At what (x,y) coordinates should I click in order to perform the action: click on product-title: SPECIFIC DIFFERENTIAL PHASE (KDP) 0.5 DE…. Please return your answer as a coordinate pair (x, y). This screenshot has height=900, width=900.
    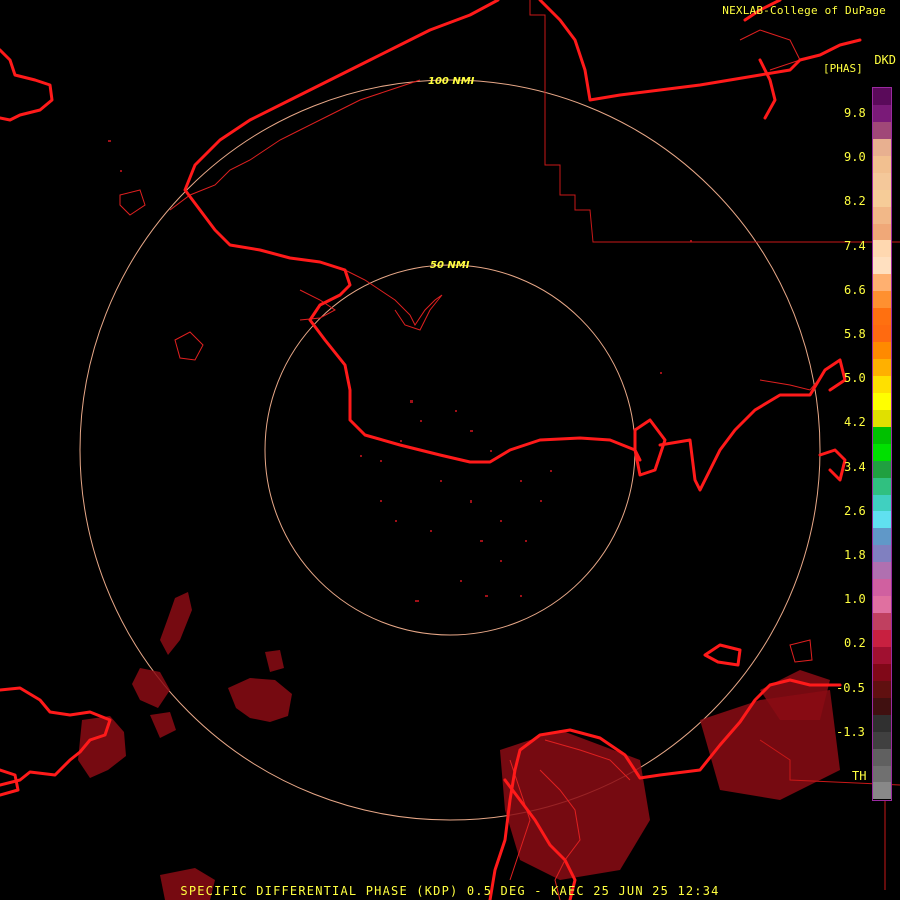
    Looking at the image, I should click on (450, 891).